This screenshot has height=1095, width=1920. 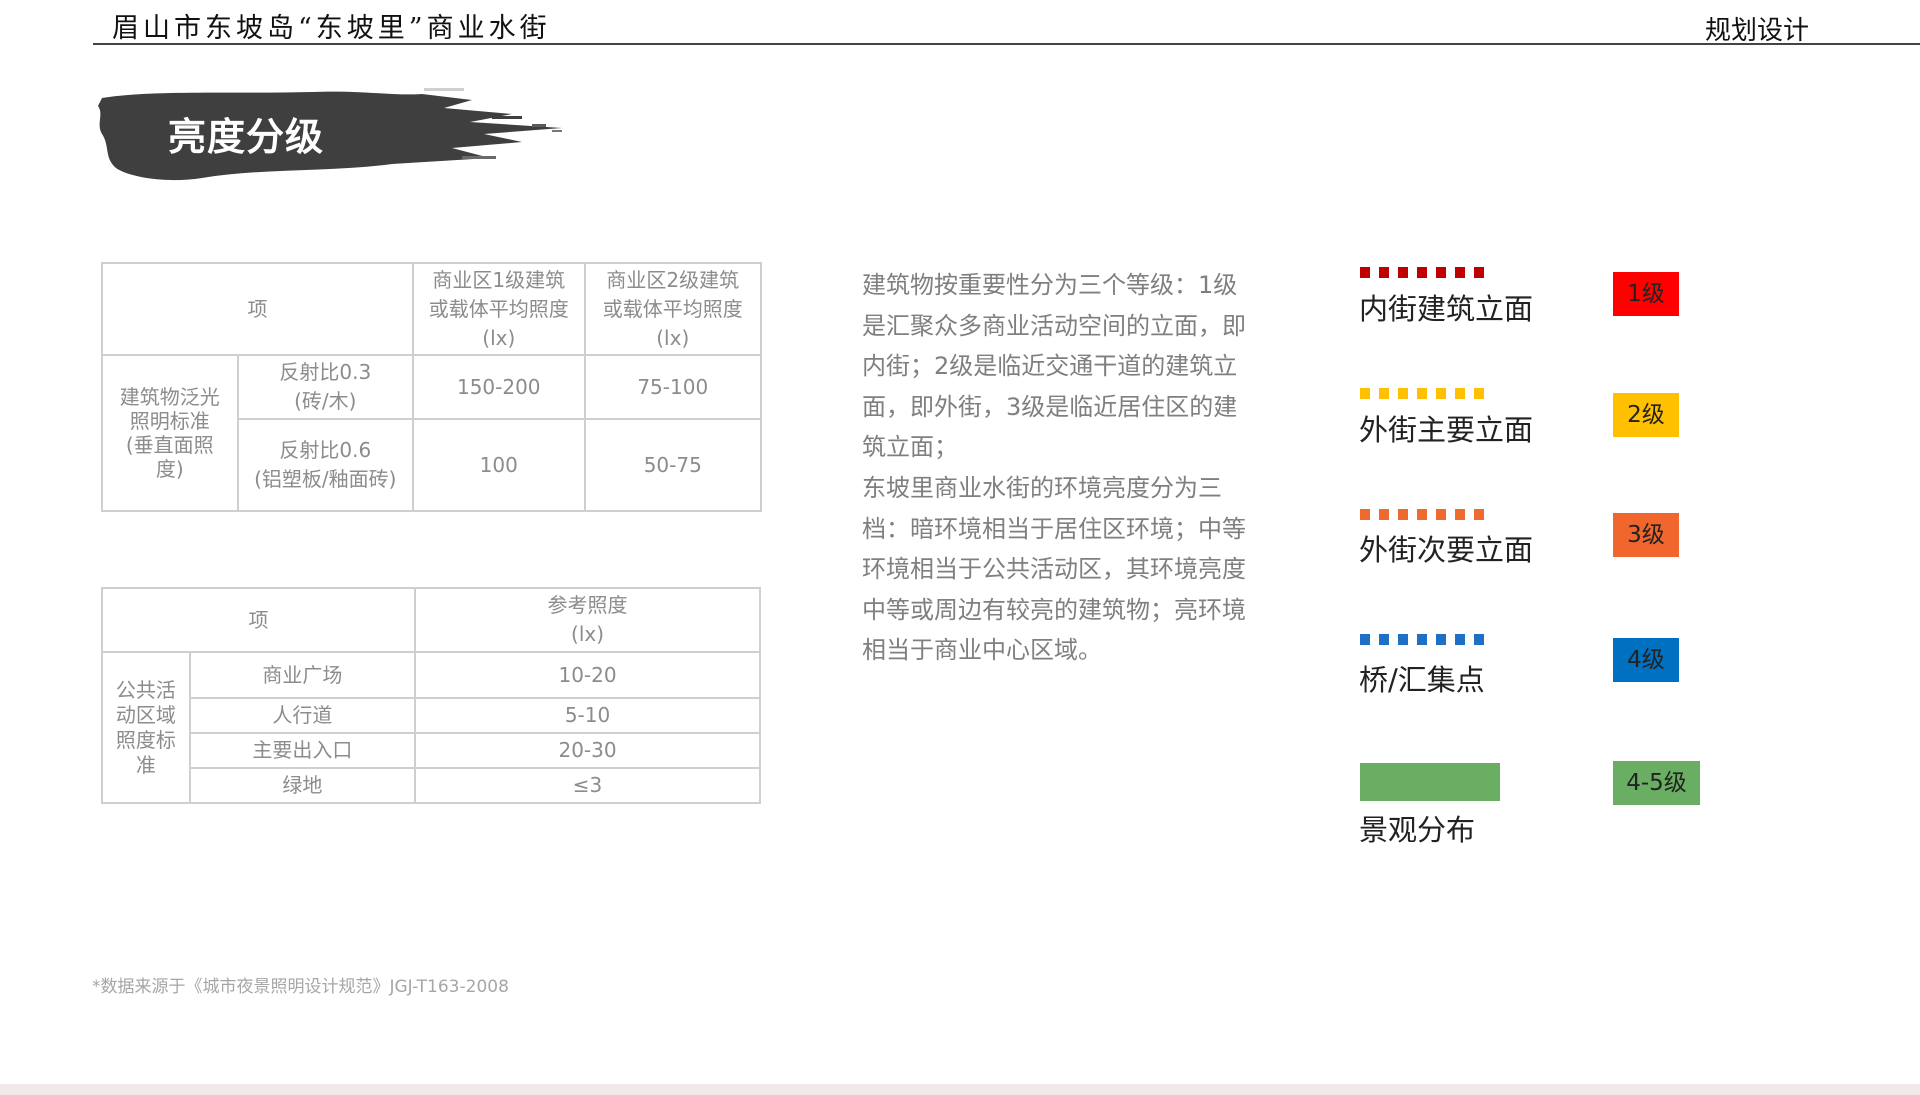 I want to click on table-row: 人行道 5-10, so click(x=431, y=715).